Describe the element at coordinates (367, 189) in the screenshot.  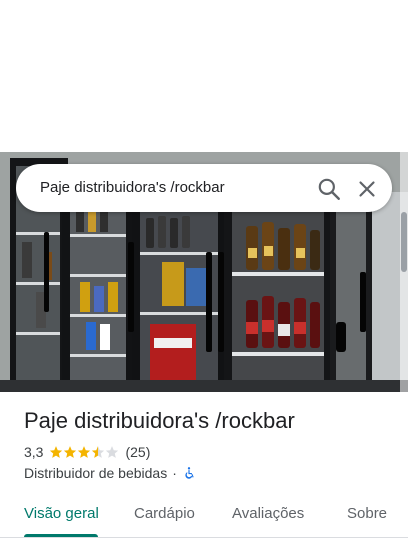
I see `close-icon` at that location.